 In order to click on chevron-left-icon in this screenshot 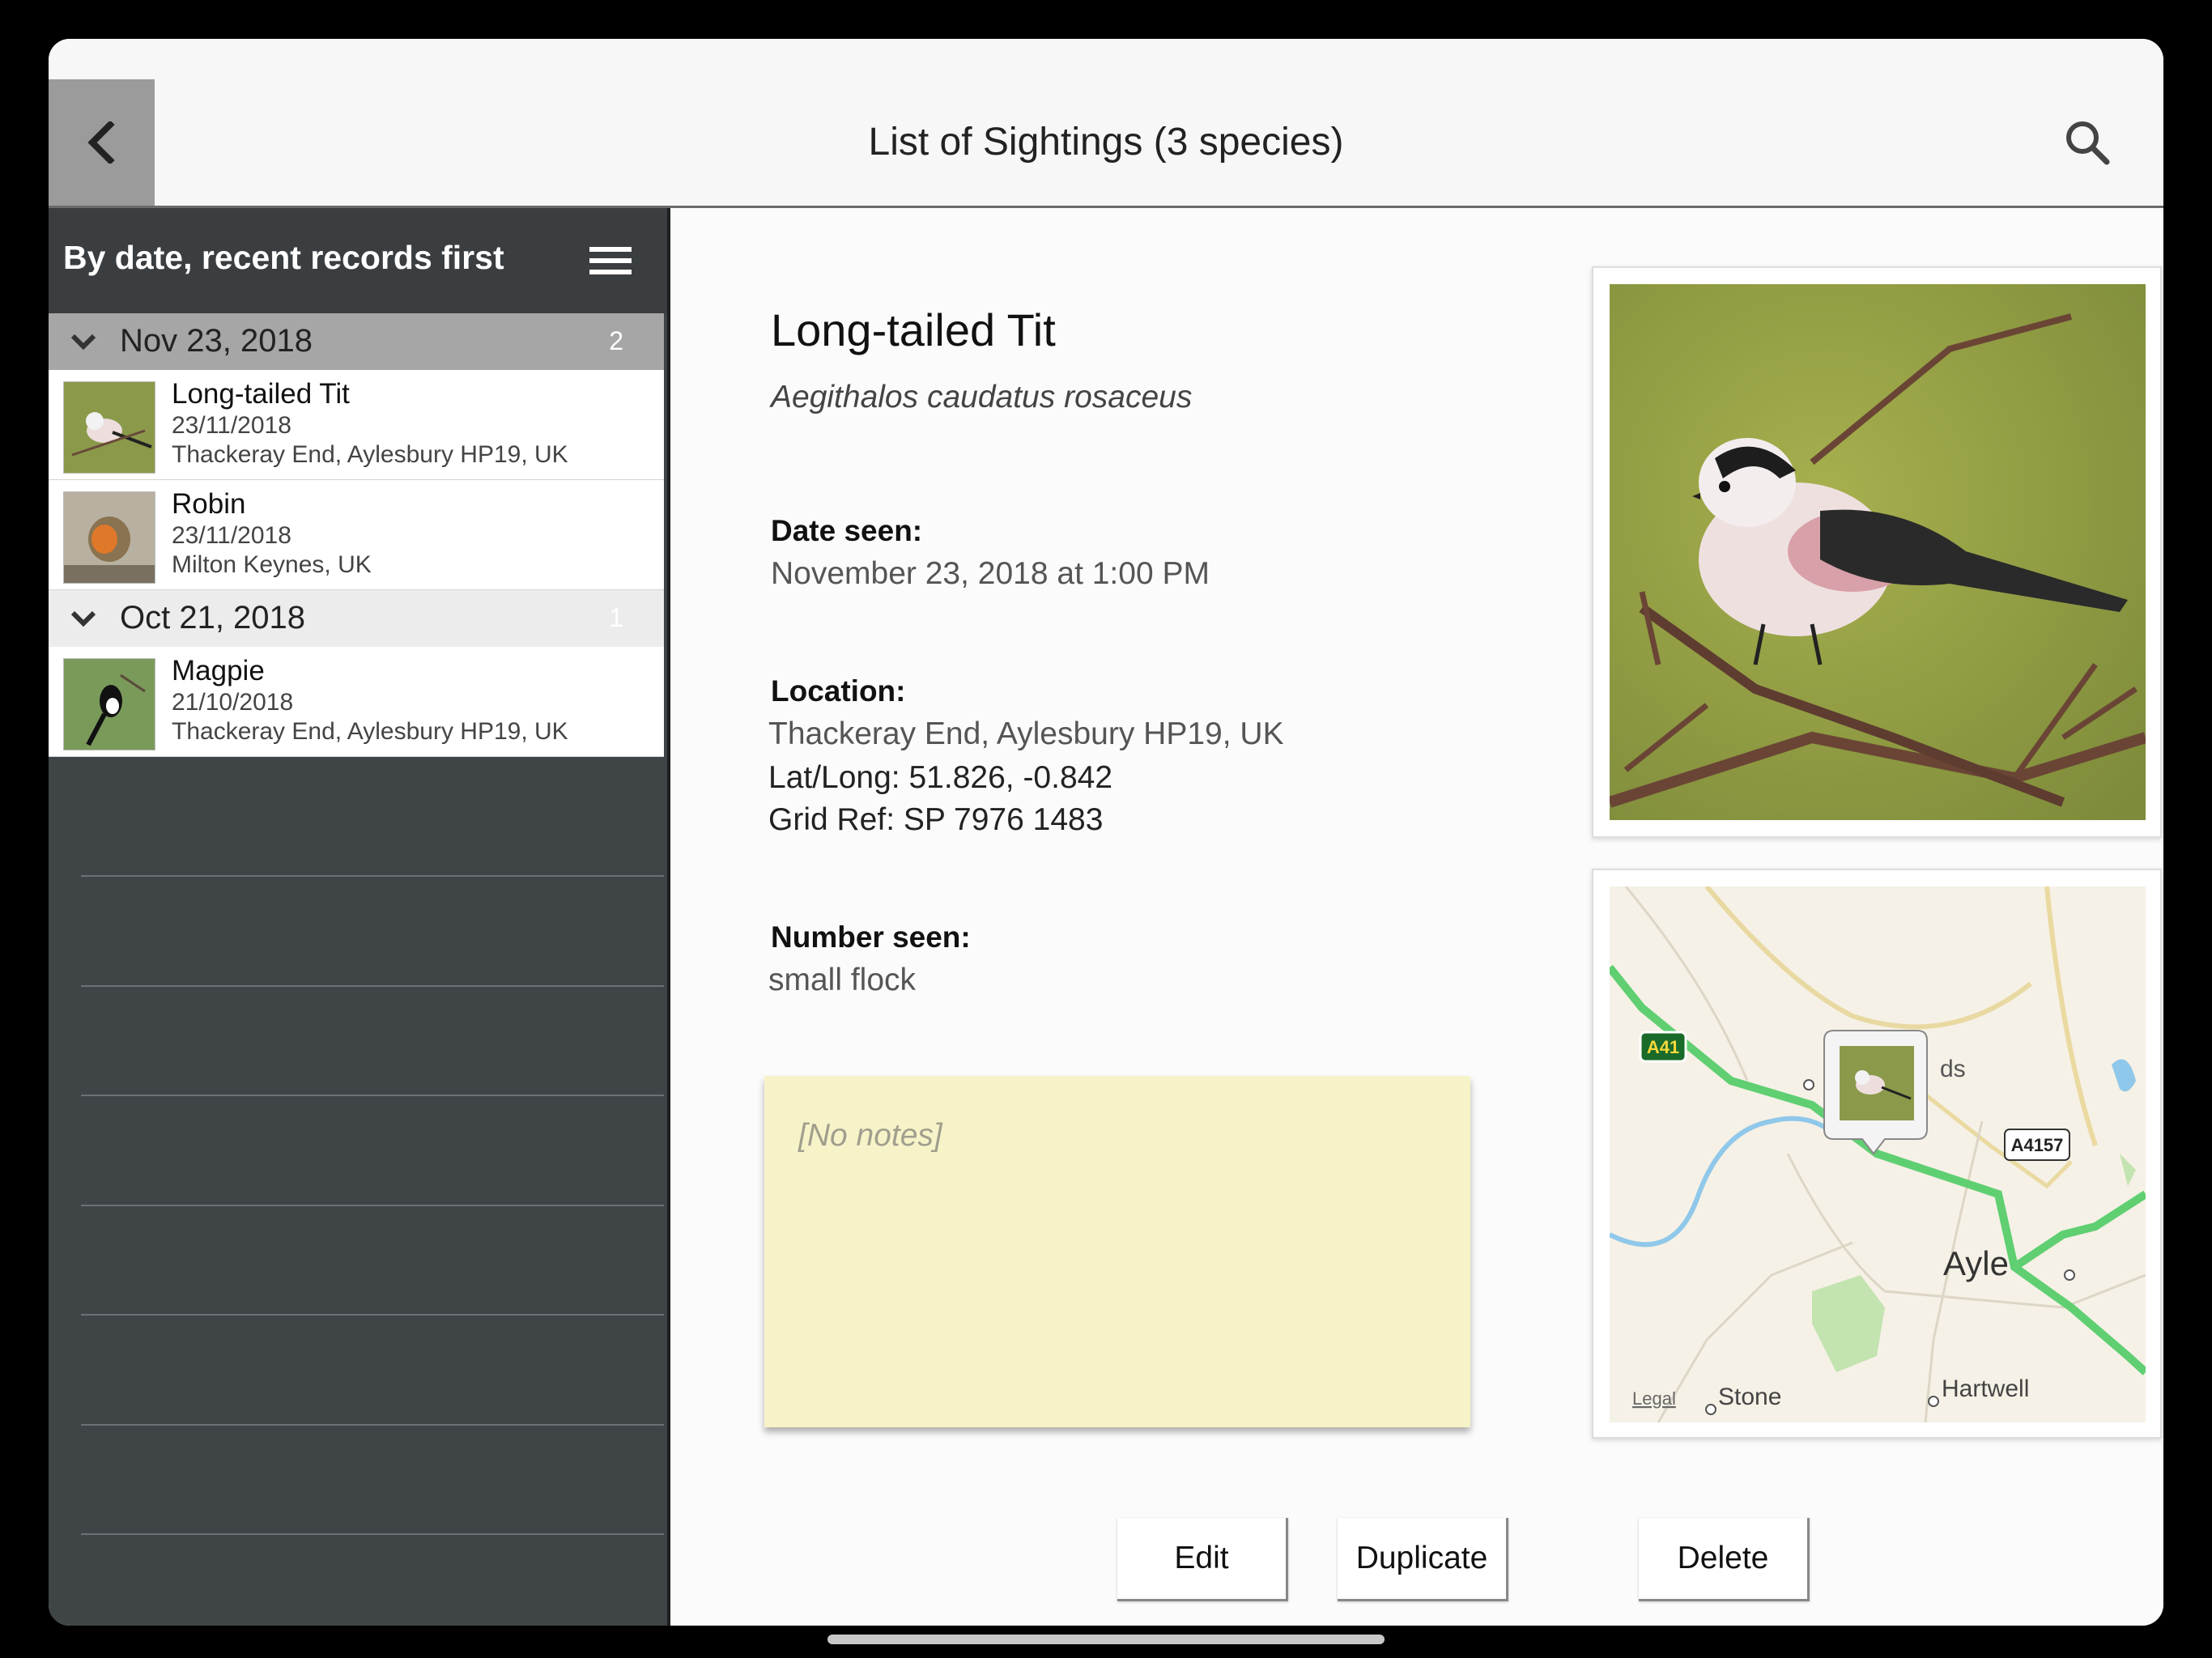, I will do `click(101, 142)`.